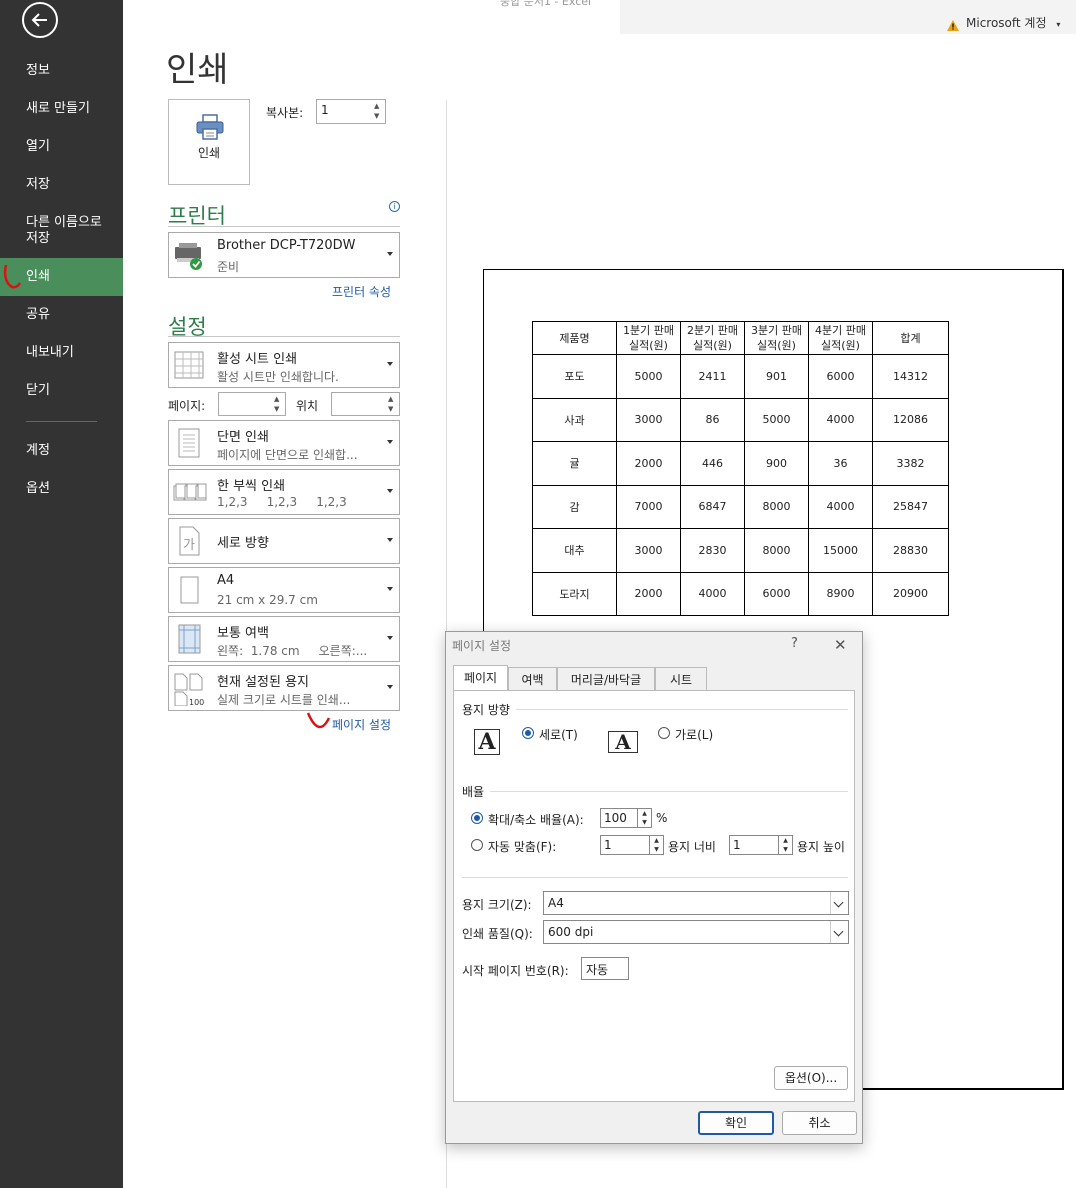 The image size is (1076, 1188). Describe the element at coordinates (282, 502) in the screenshot. I see `setting-sub: 1,2,3 1,2,3 1,2,3` at that location.